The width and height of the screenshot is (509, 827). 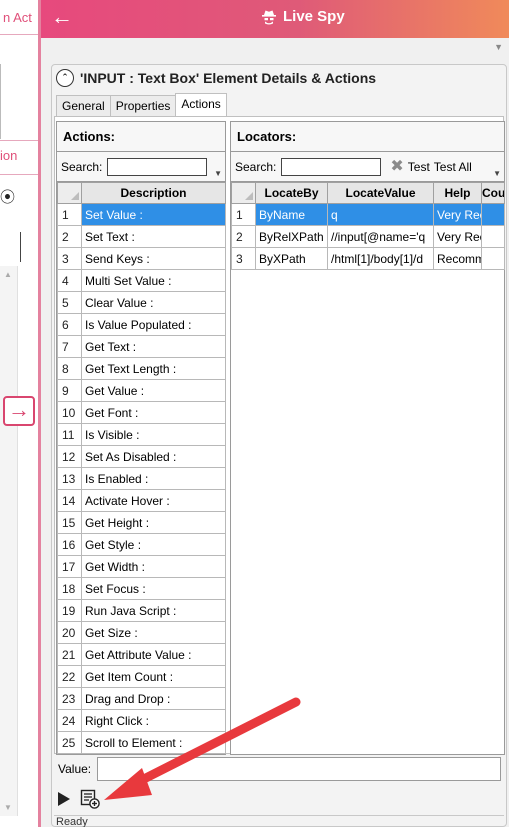 What do you see at coordinates (380, 214) in the screenshot?
I see `locate-value-cell: q` at bounding box center [380, 214].